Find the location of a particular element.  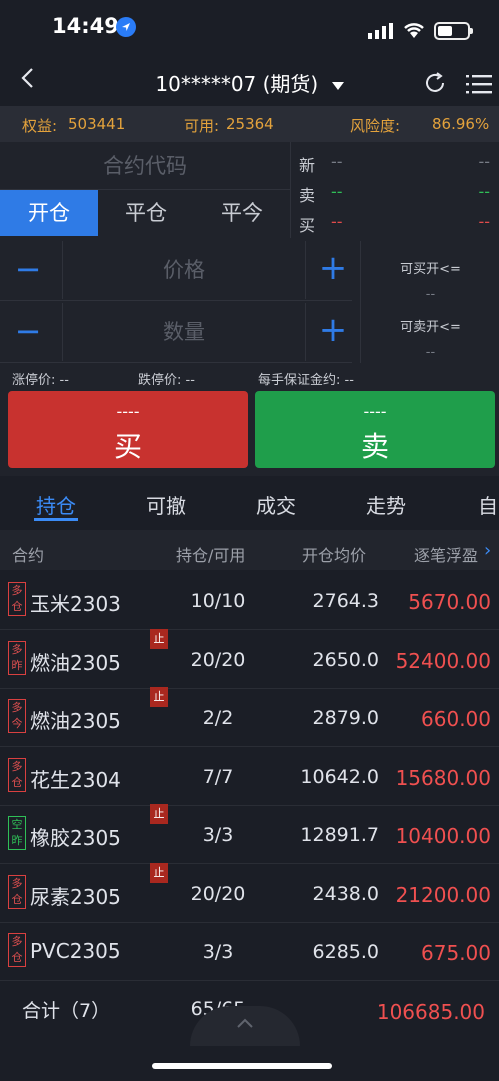

open-avg-price: 10642.0 is located at coordinates (339, 776).